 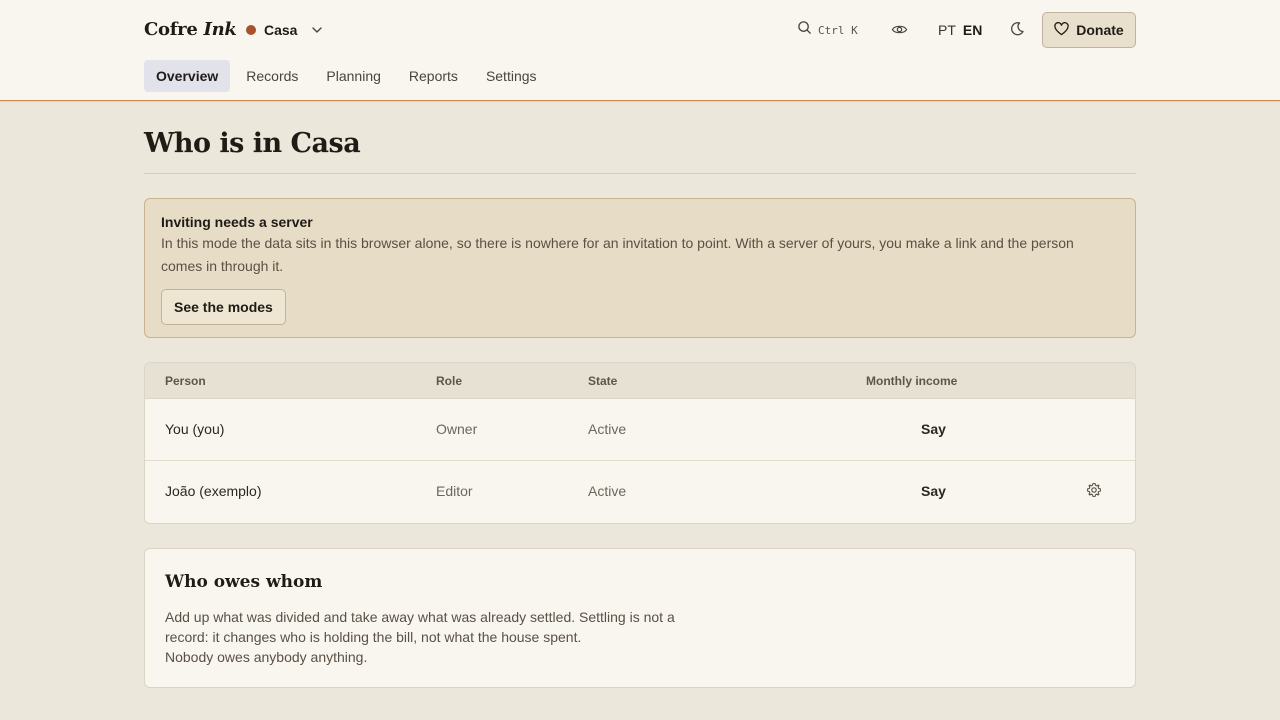 What do you see at coordinates (640, 492) in the screenshot?
I see `table-row: João (exemplo) Editor Active Say` at bounding box center [640, 492].